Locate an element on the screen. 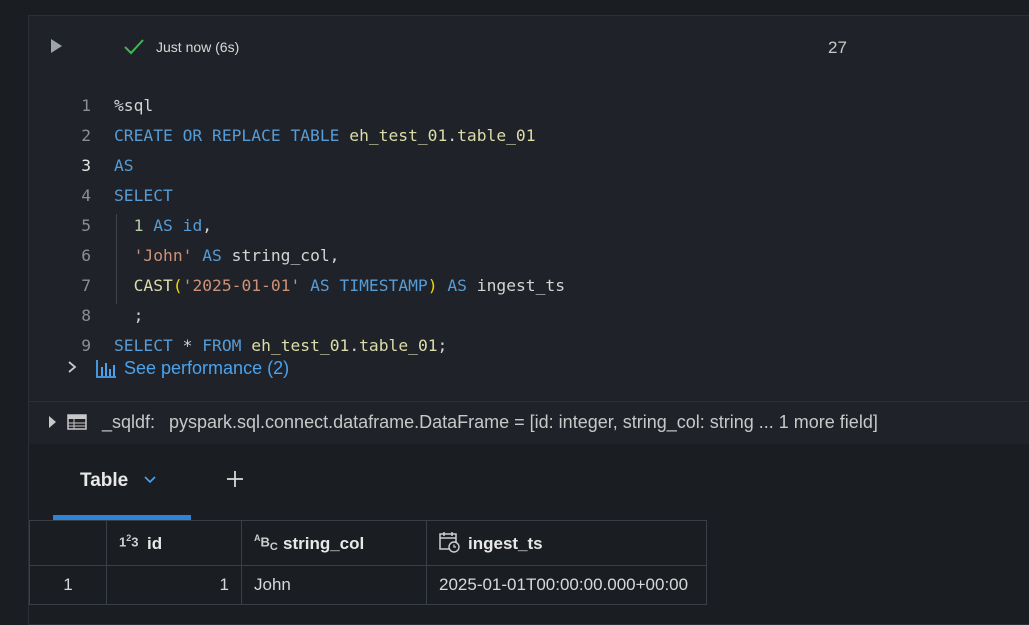 The width and height of the screenshot is (1029, 625). table-cell-id: 1 is located at coordinates (174, 585).